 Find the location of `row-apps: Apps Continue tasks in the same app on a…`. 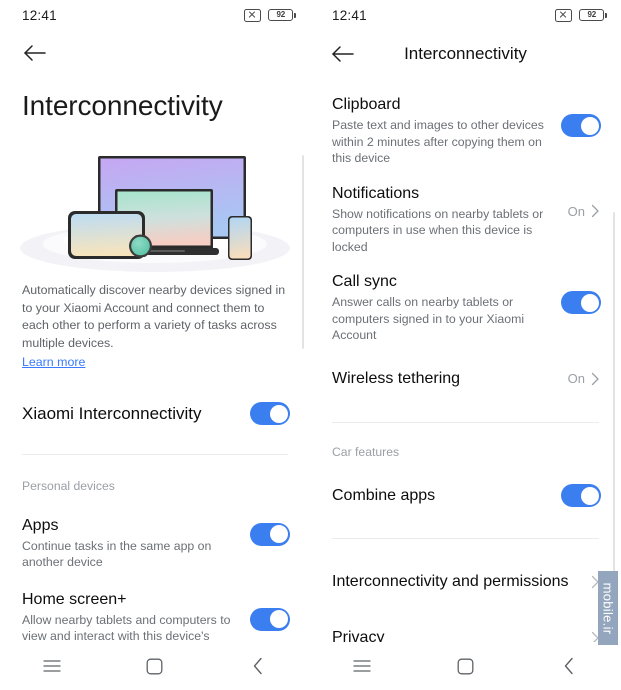

row-apps: Apps Continue tasks in the same app on a… is located at coordinates (155, 543).